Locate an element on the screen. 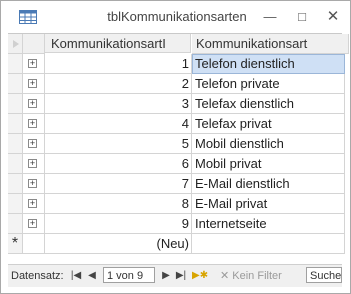 This screenshot has width=351, height=294. select-all-corner is located at coordinates (15, 44).